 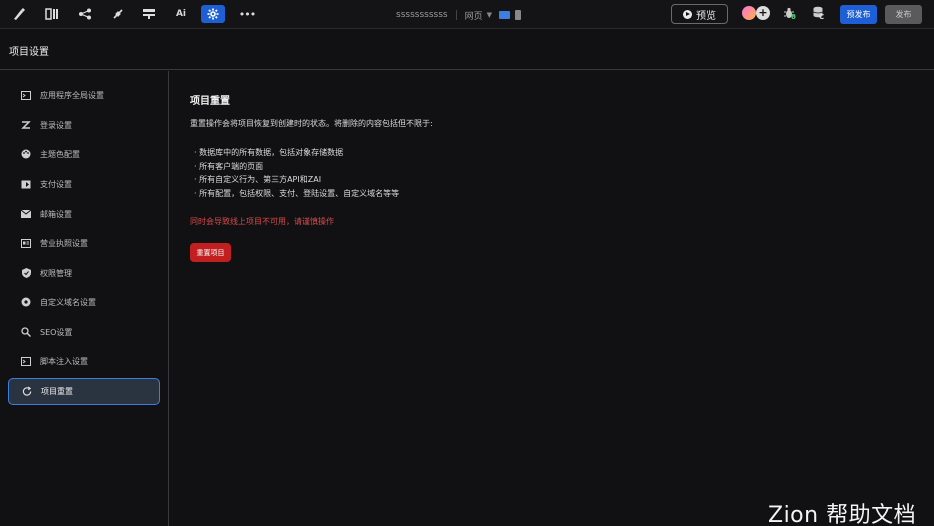 I want to click on terminal-icon, so click(x=26, y=95).